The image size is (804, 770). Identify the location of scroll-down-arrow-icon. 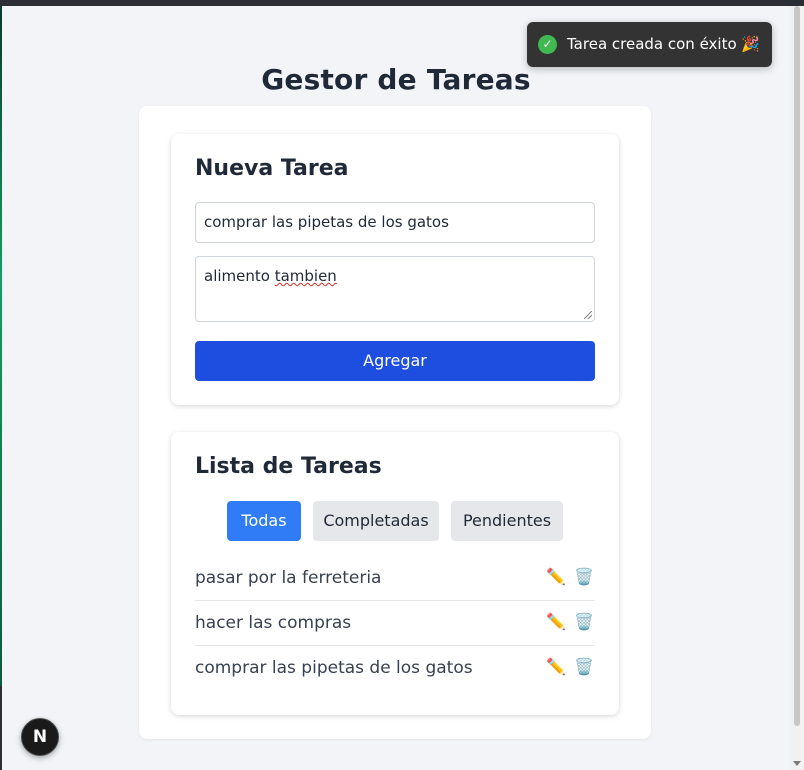
(797, 763).